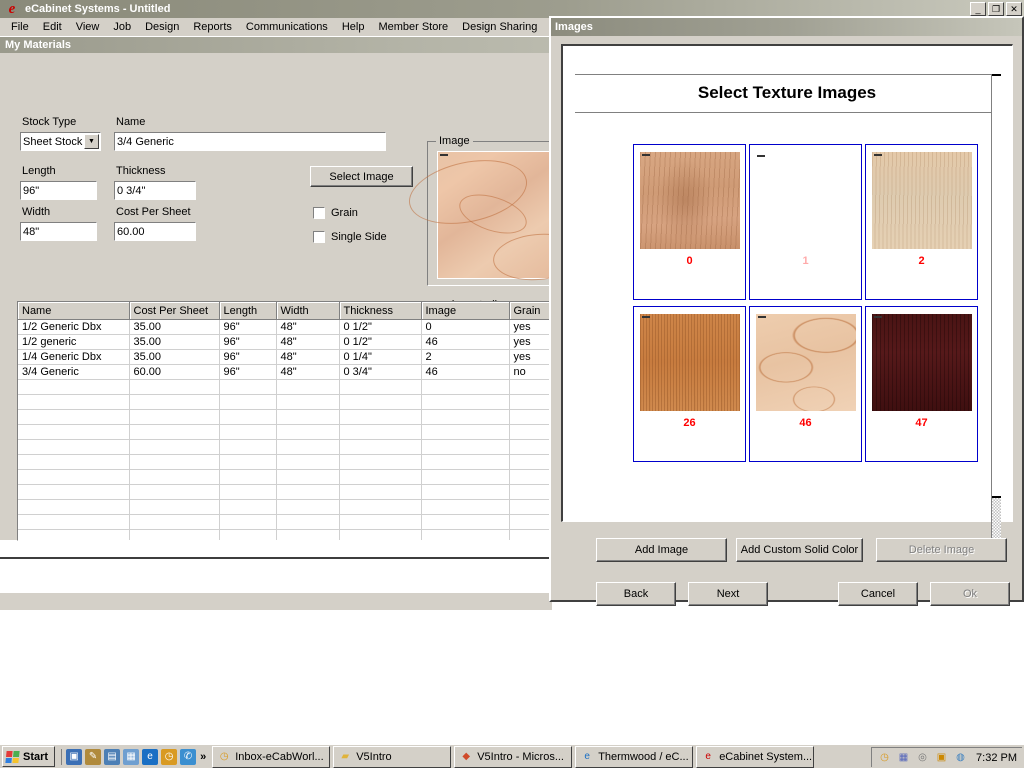  Describe the element at coordinates (1014, 9) in the screenshot. I see `close-button: ✕` at that location.